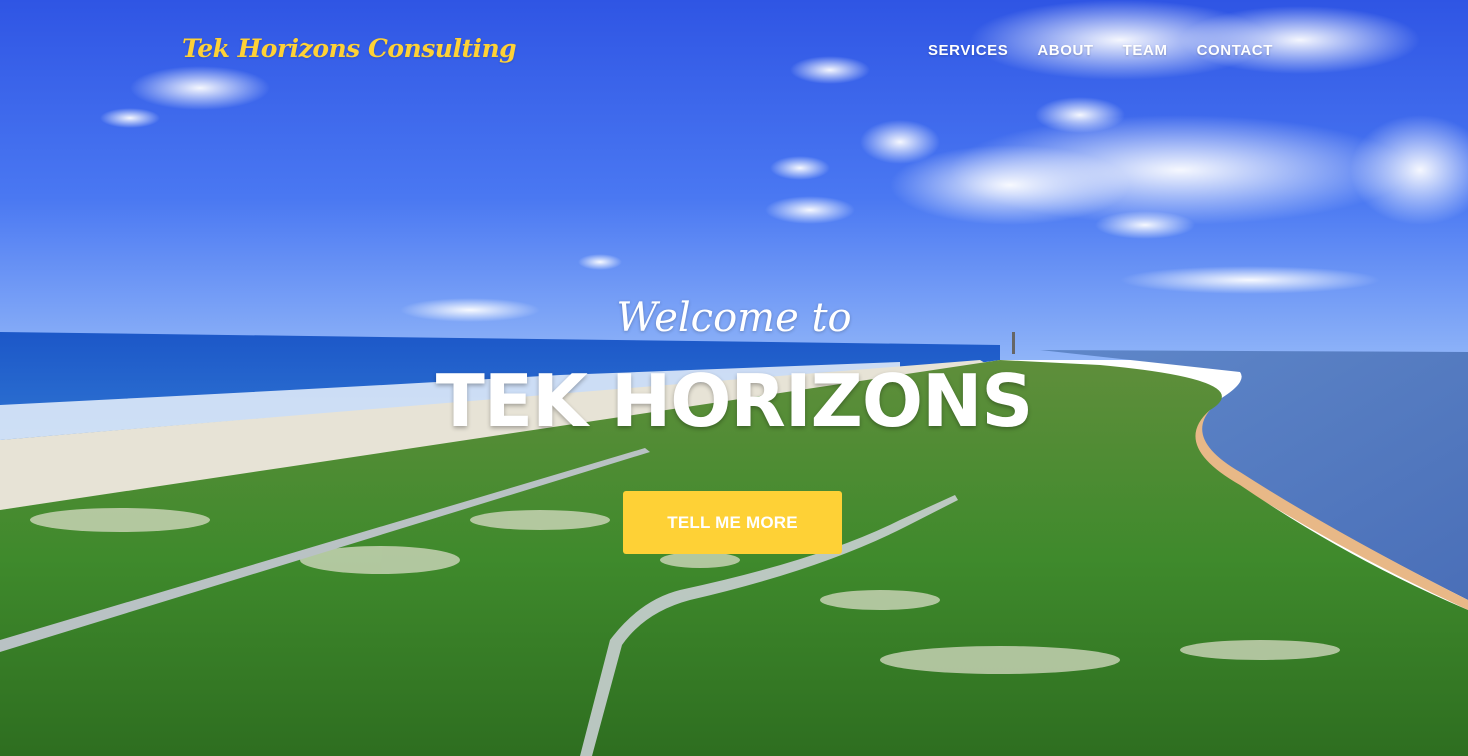 This screenshot has width=1468, height=756. I want to click on nav-item-team: Team, so click(1145, 51).